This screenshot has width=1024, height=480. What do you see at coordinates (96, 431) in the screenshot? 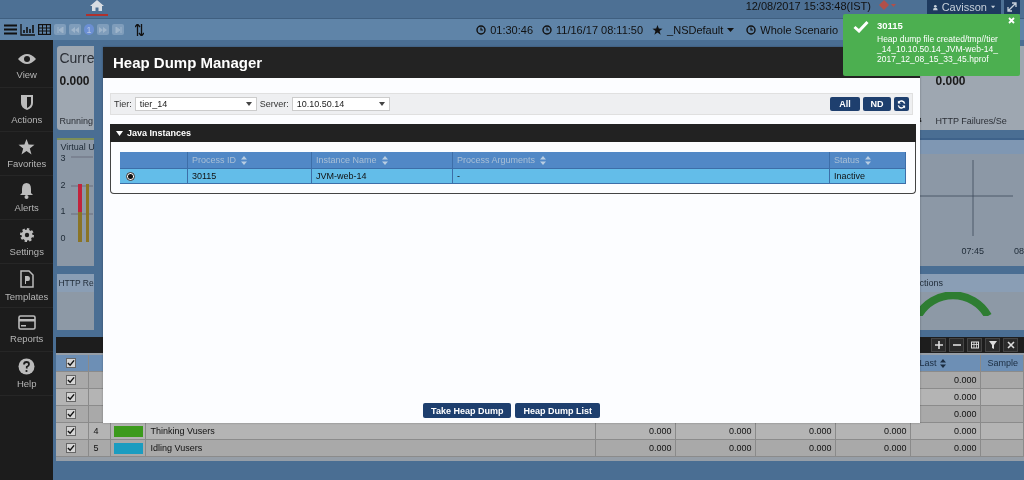
I see `row-number: 4` at bounding box center [96, 431].